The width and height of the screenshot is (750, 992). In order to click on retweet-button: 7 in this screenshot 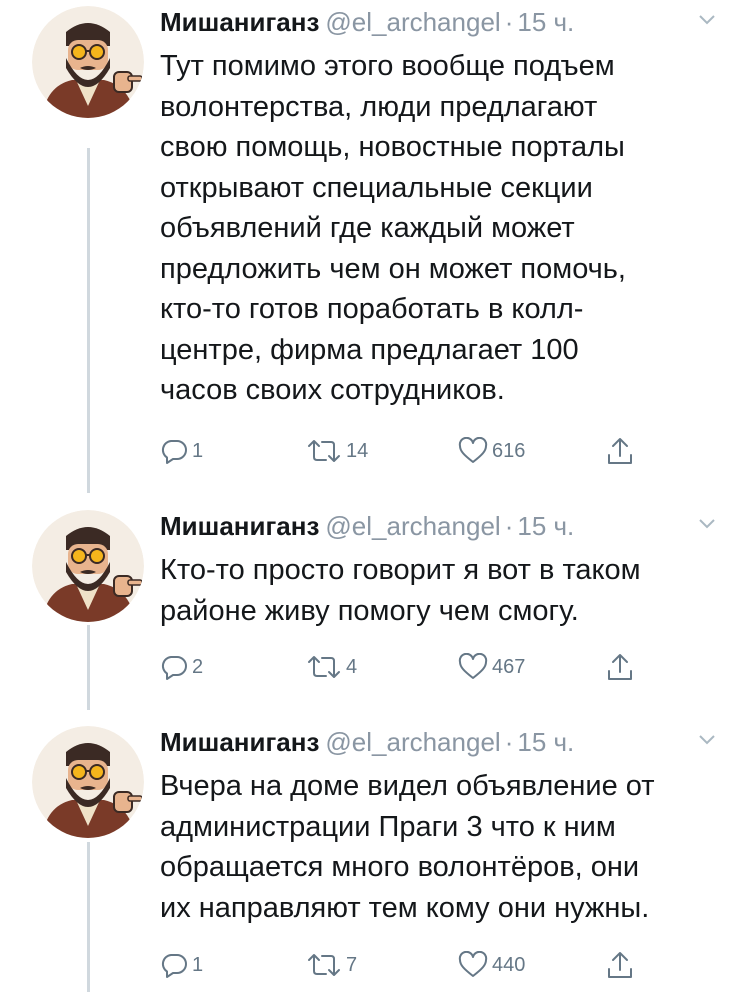, I will do `click(331, 965)`.